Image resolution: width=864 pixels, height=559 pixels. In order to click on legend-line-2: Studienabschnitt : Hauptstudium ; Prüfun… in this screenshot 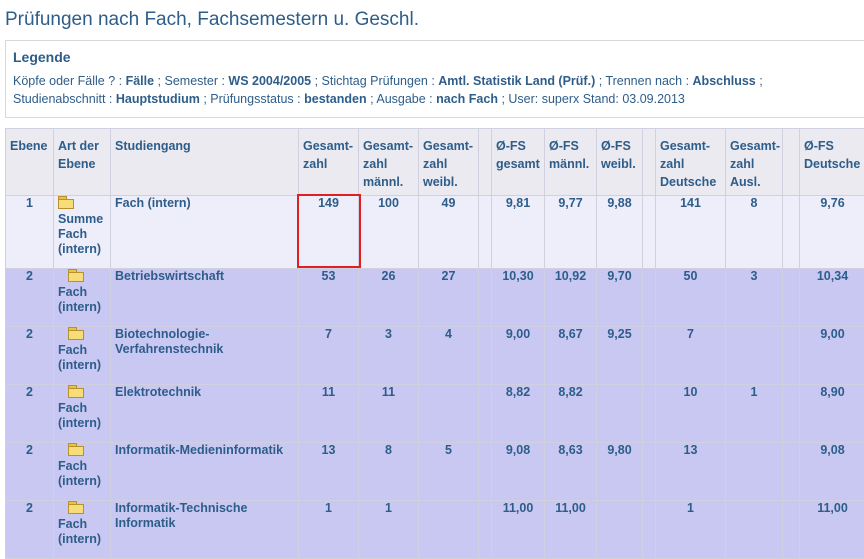, I will do `click(349, 99)`.